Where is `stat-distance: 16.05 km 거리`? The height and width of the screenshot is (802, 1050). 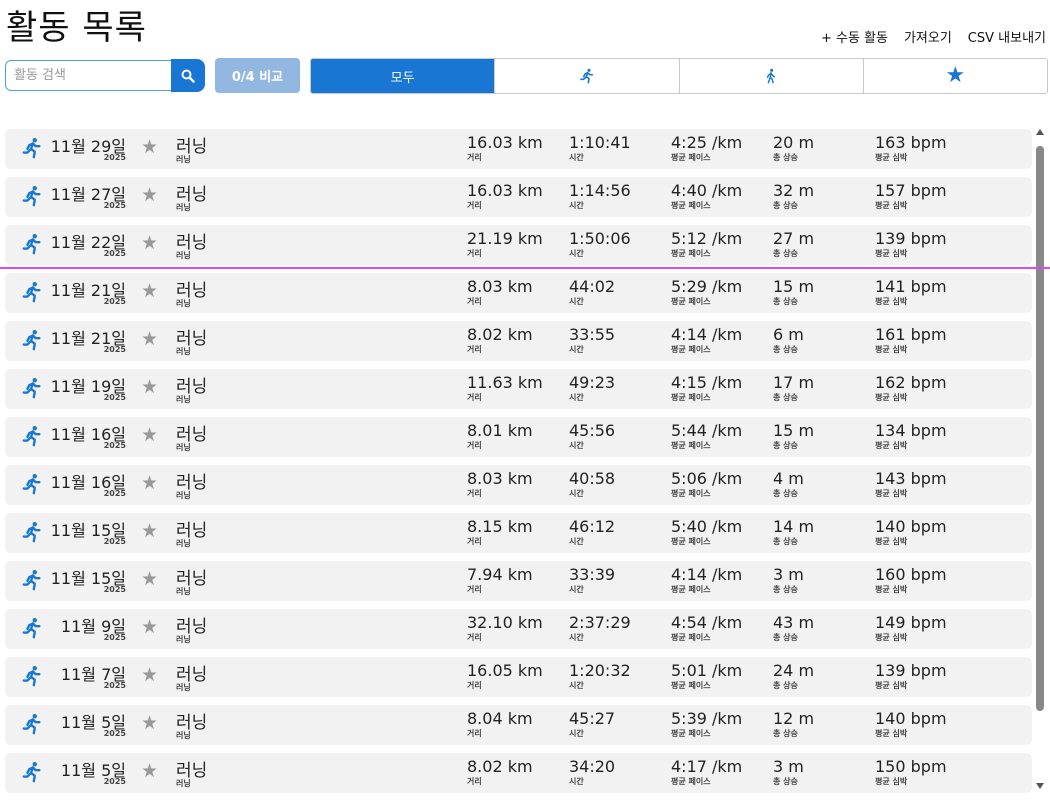
stat-distance: 16.05 km 거리 is located at coordinates (505, 676).